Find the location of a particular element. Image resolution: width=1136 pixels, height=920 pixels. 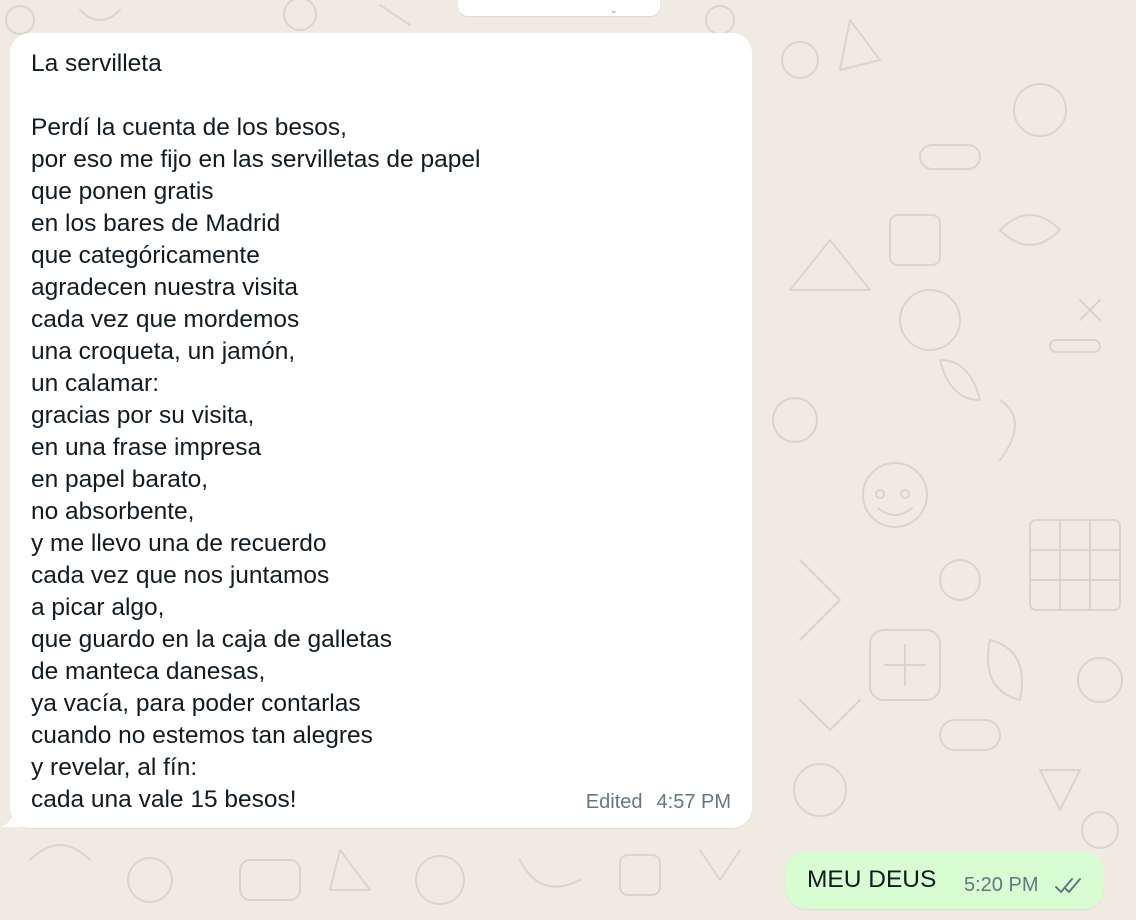

message-time: 4:57 PM is located at coordinates (693, 802).